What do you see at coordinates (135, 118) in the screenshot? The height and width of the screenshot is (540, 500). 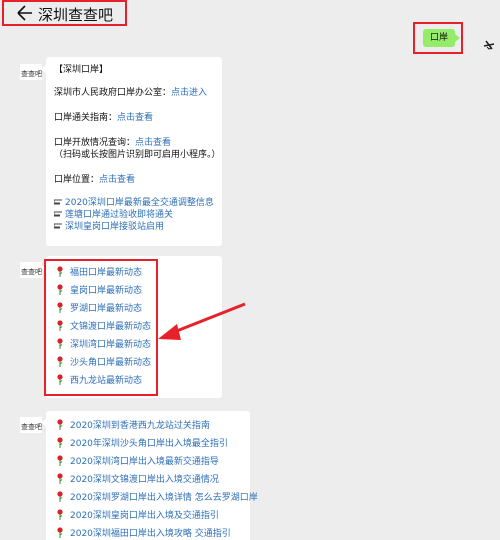 I see `guide-link: 点击查看` at bounding box center [135, 118].